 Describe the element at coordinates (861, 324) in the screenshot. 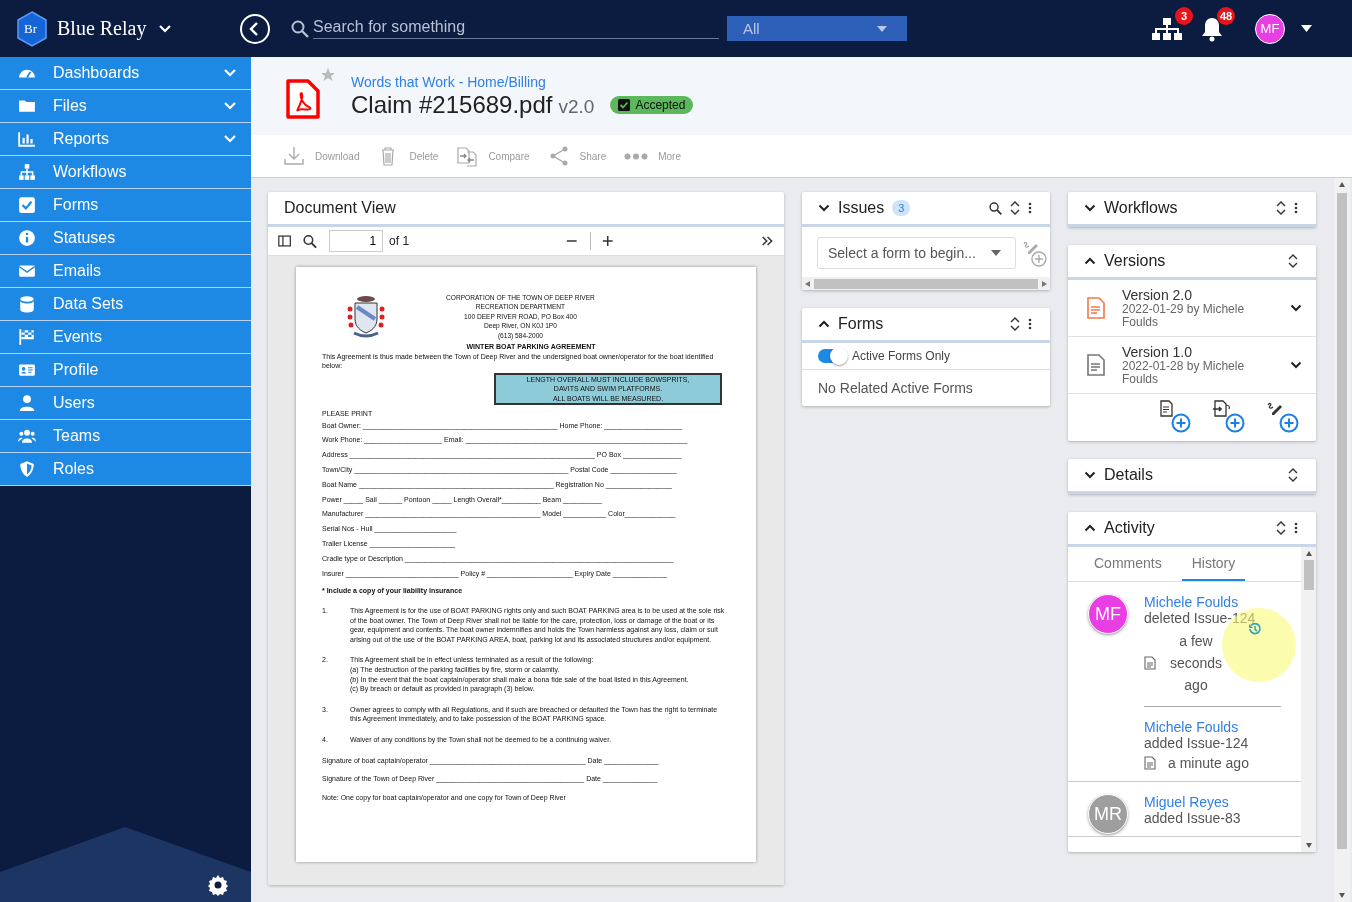

I see `panel-title: Forms` at that location.